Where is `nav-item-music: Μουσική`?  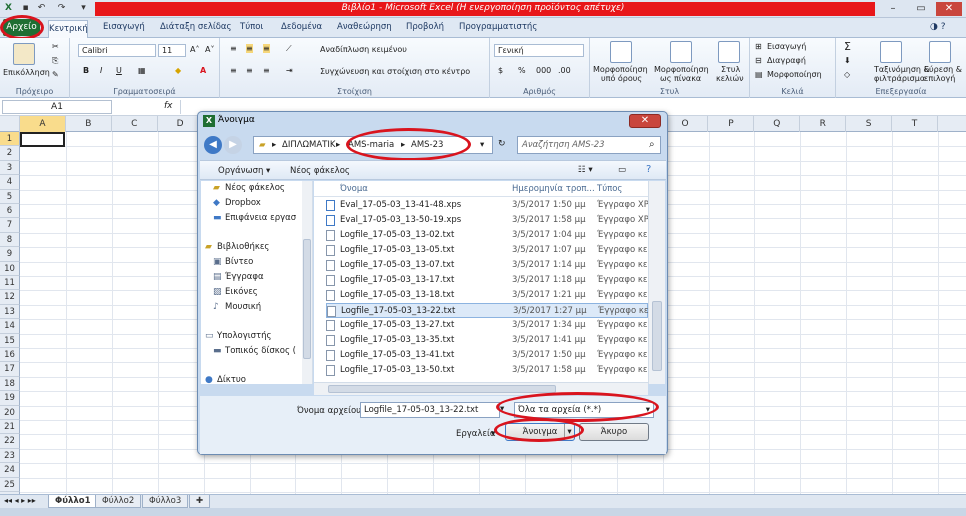 nav-item-music: Μουσική is located at coordinates (243, 307).